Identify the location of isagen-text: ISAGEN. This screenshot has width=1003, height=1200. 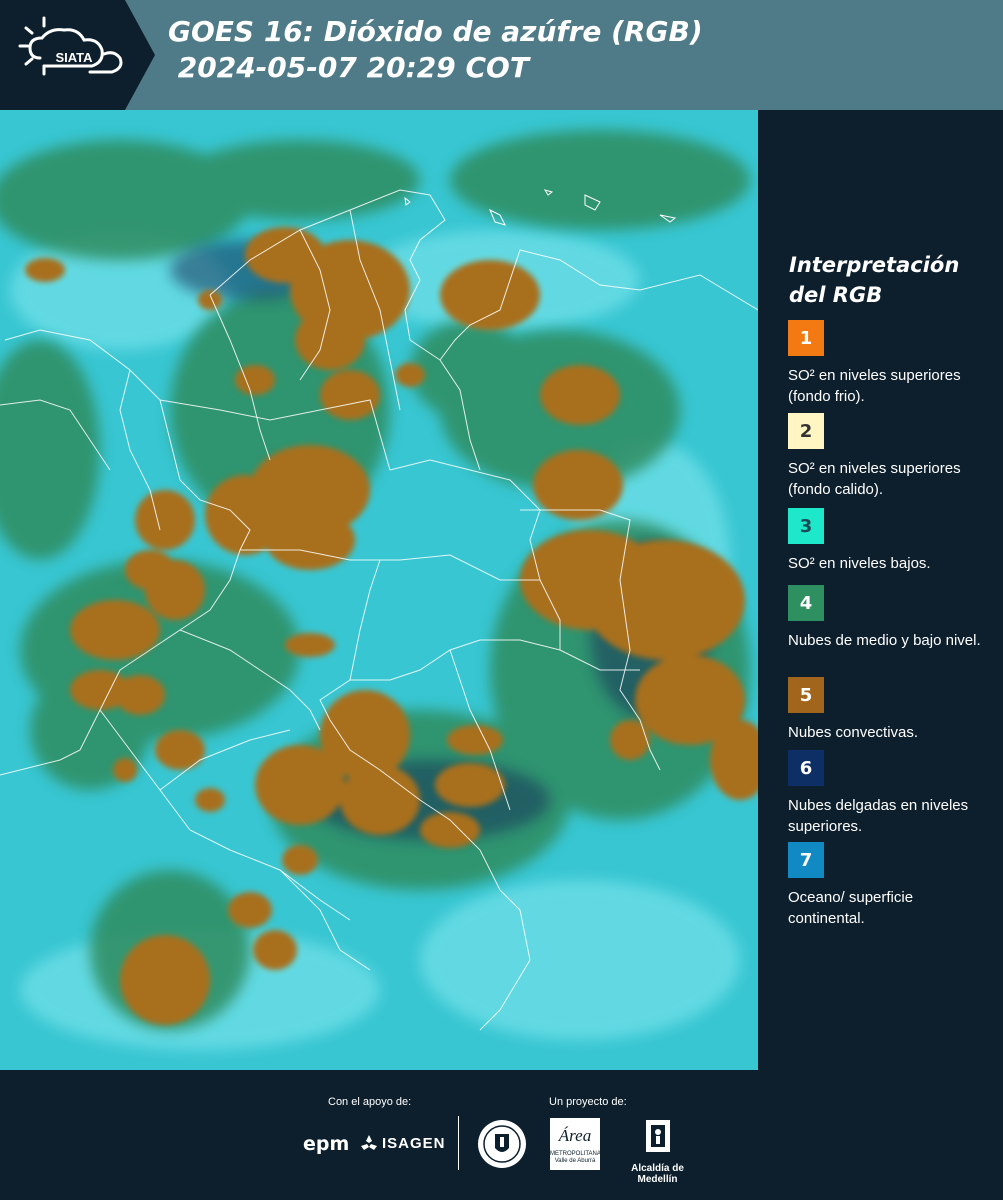
(414, 1143).